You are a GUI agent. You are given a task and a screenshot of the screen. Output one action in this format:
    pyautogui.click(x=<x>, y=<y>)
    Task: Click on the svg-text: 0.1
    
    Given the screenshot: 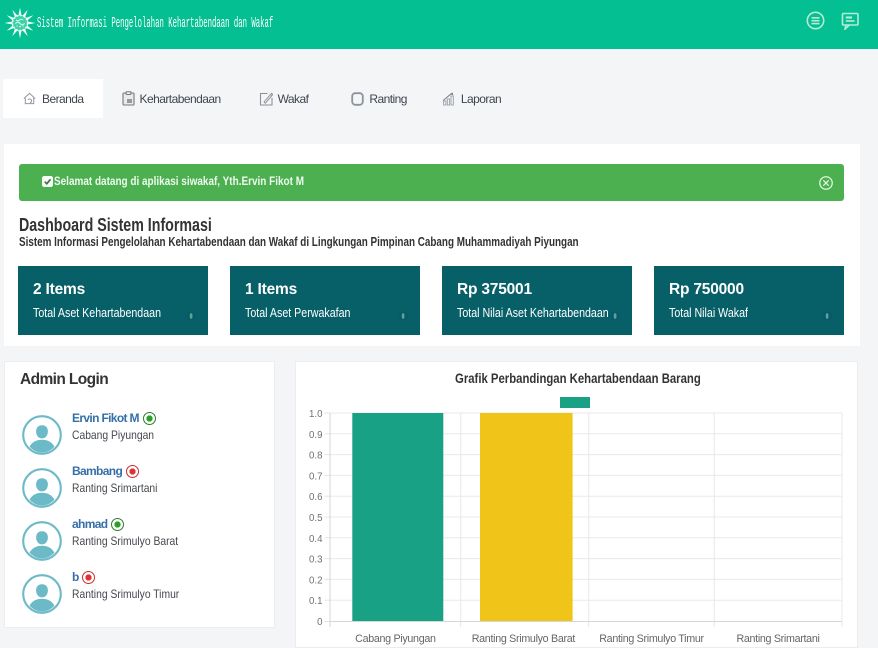 What is the action you would take?
    pyautogui.click(x=315, y=601)
    